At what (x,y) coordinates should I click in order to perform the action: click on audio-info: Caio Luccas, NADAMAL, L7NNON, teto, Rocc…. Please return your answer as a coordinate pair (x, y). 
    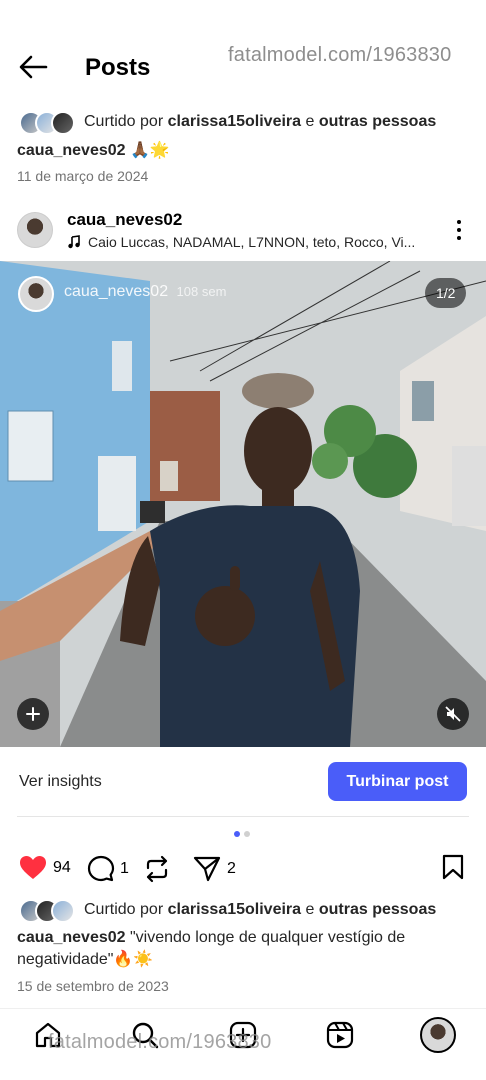
    Looking at the image, I should click on (241, 242).